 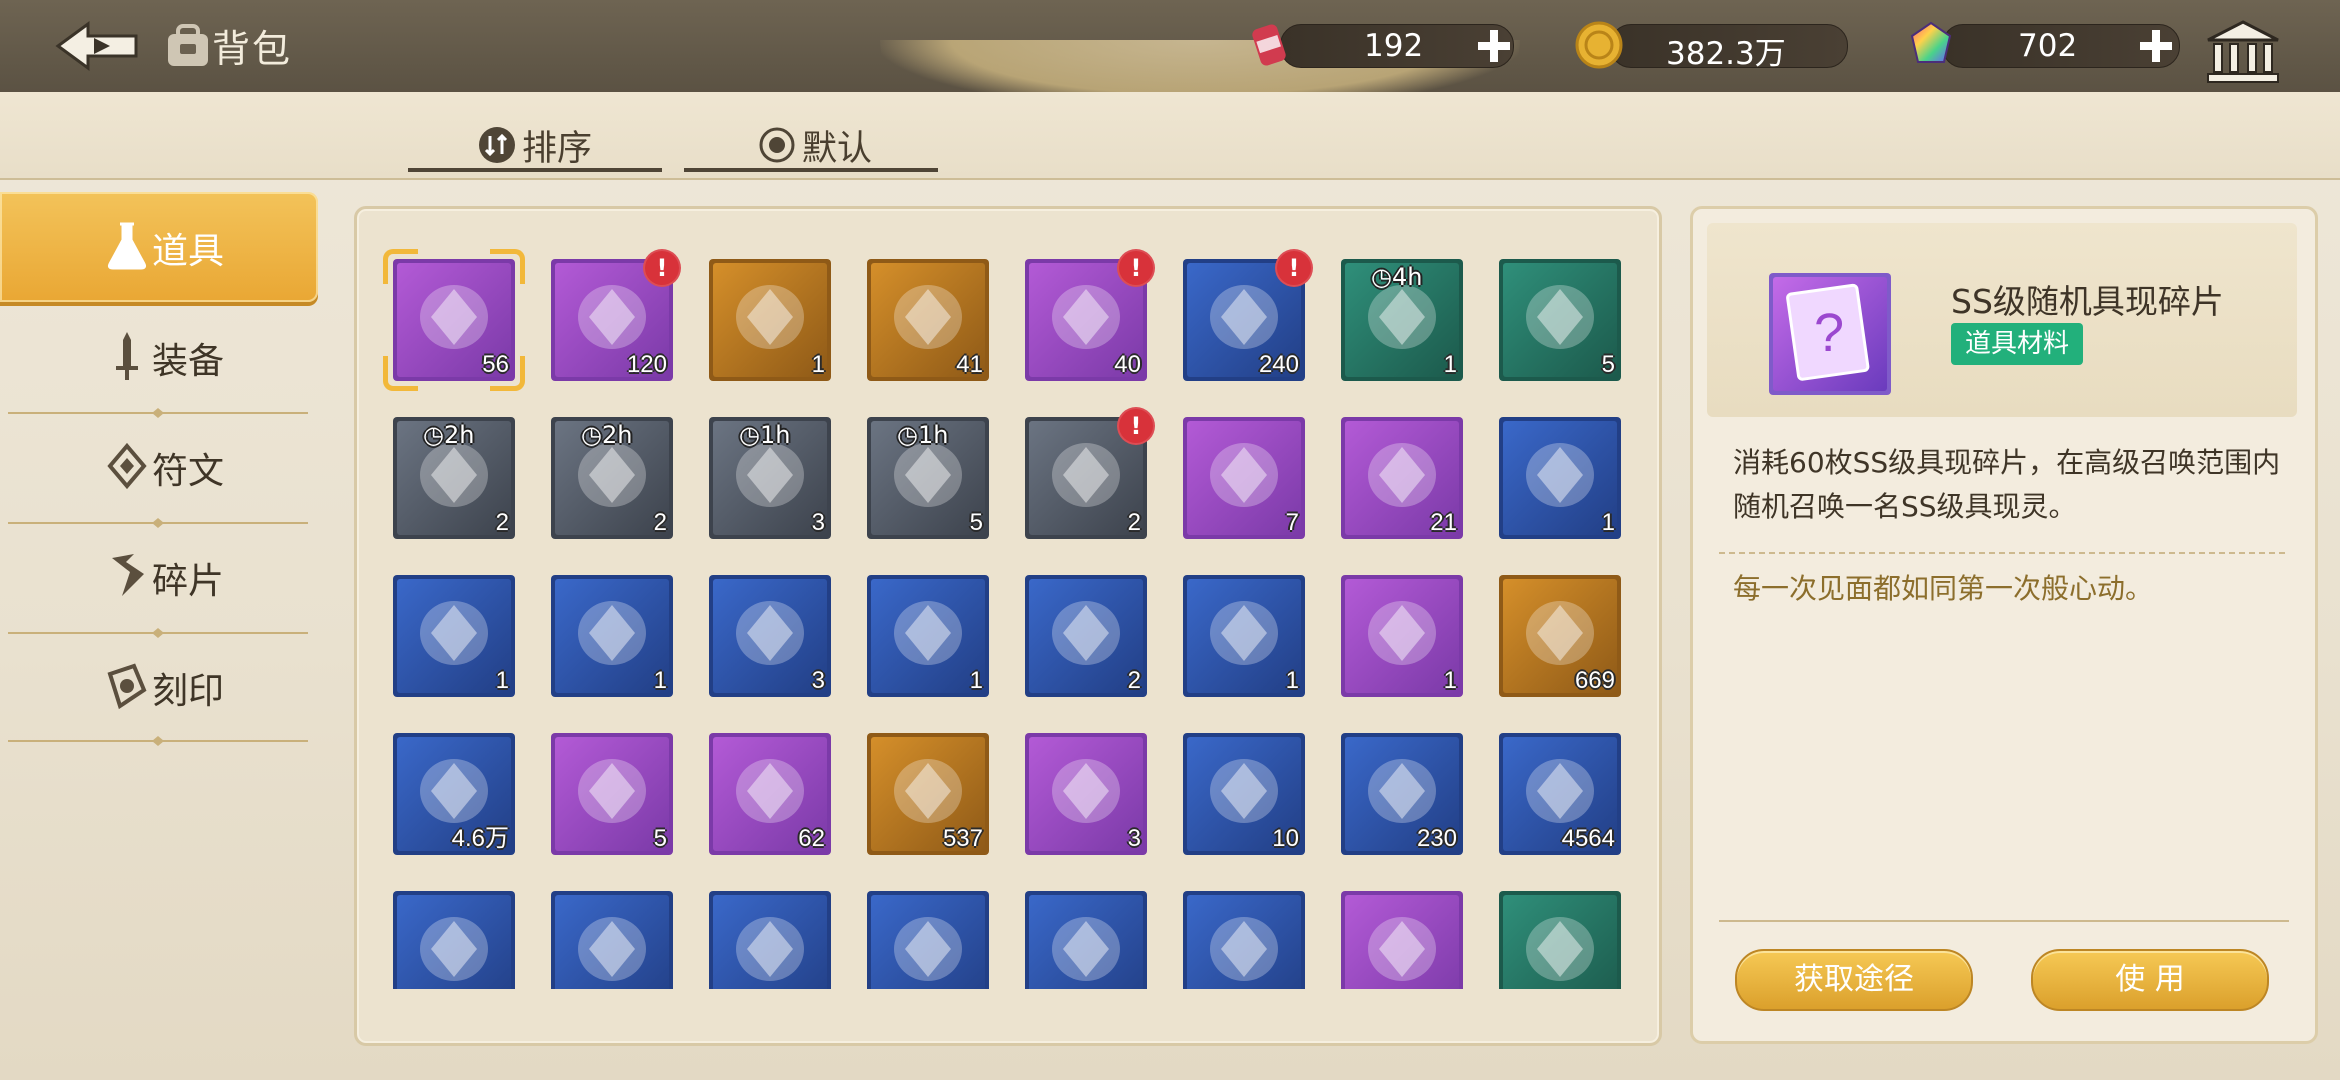 What do you see at coordinates (928, 320) in the screenshot?
I see `inventory-slot: 41` at bounding box center [928, 320].